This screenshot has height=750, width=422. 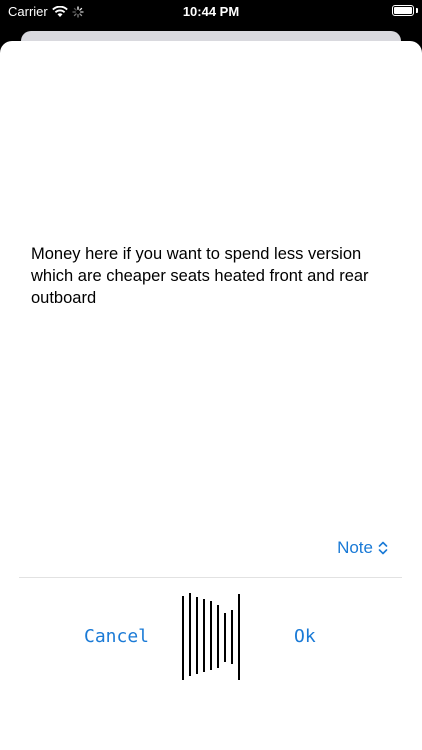 I want to click on battery-cap, so click(x=417, y=10).